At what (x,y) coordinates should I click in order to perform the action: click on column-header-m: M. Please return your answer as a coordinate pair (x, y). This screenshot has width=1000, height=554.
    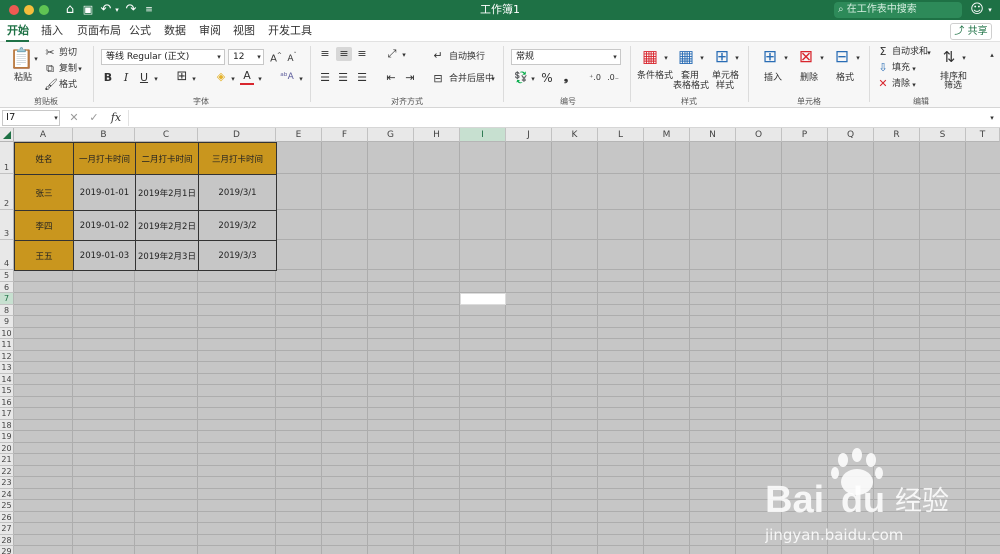
    Looking at the image, I should click on (667, 135).